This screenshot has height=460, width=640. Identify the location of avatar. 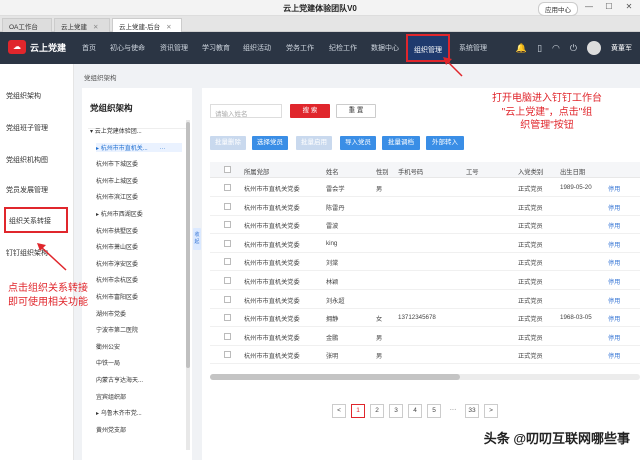
(594, 48).